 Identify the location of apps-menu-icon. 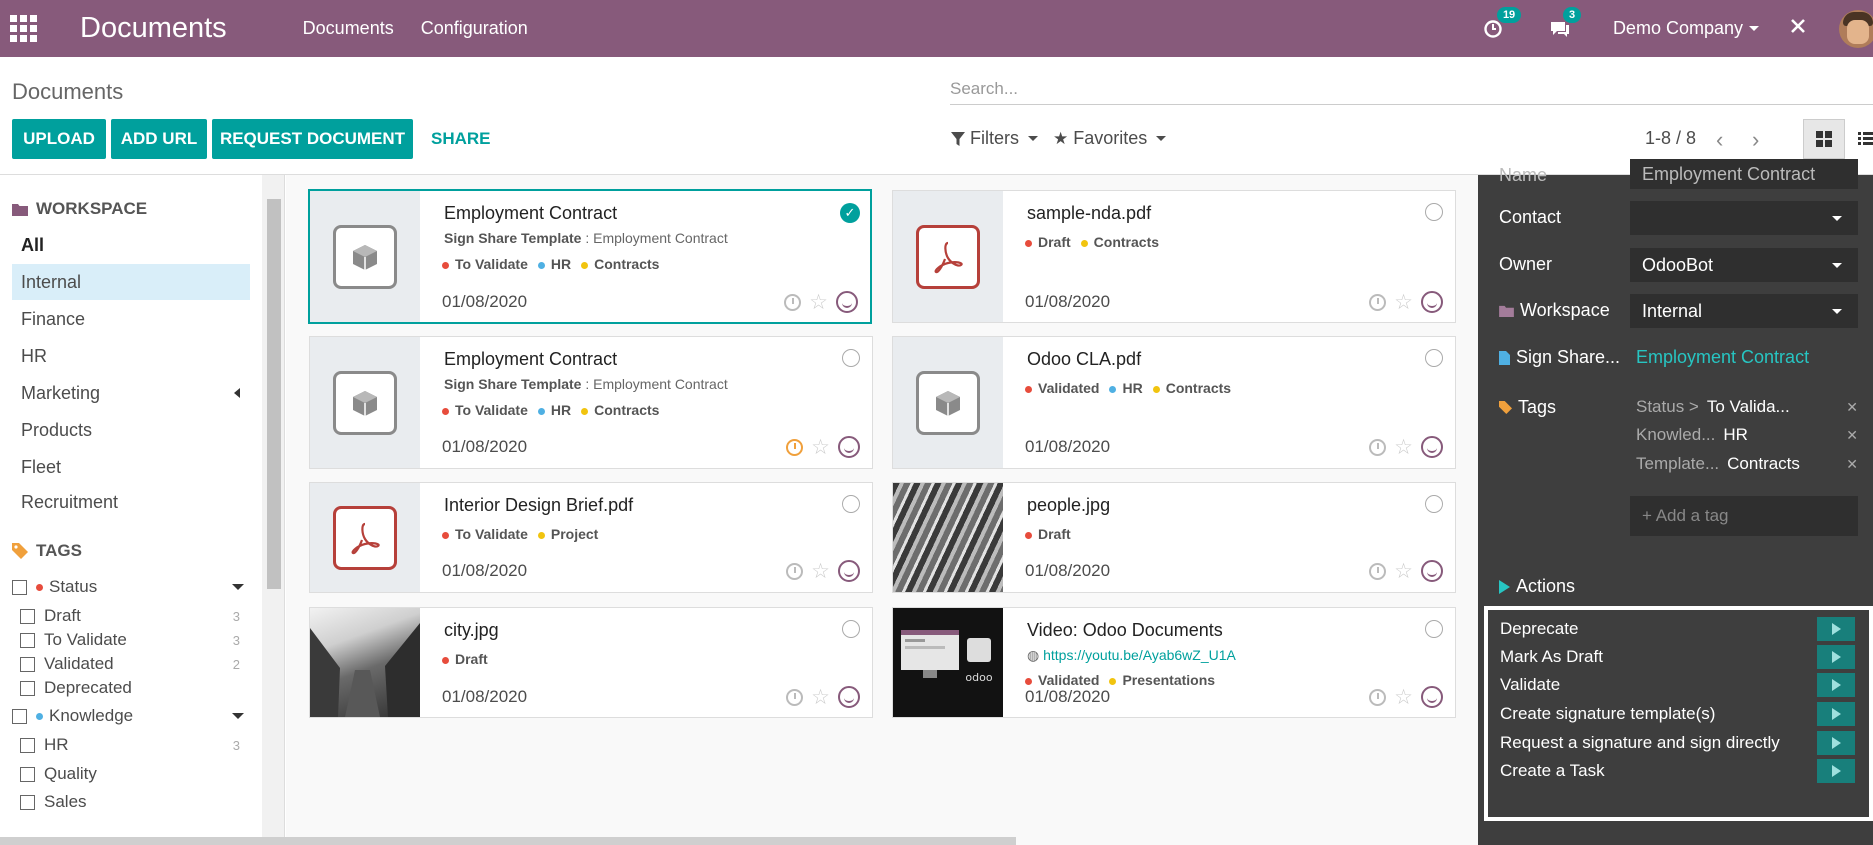
(34, 28).